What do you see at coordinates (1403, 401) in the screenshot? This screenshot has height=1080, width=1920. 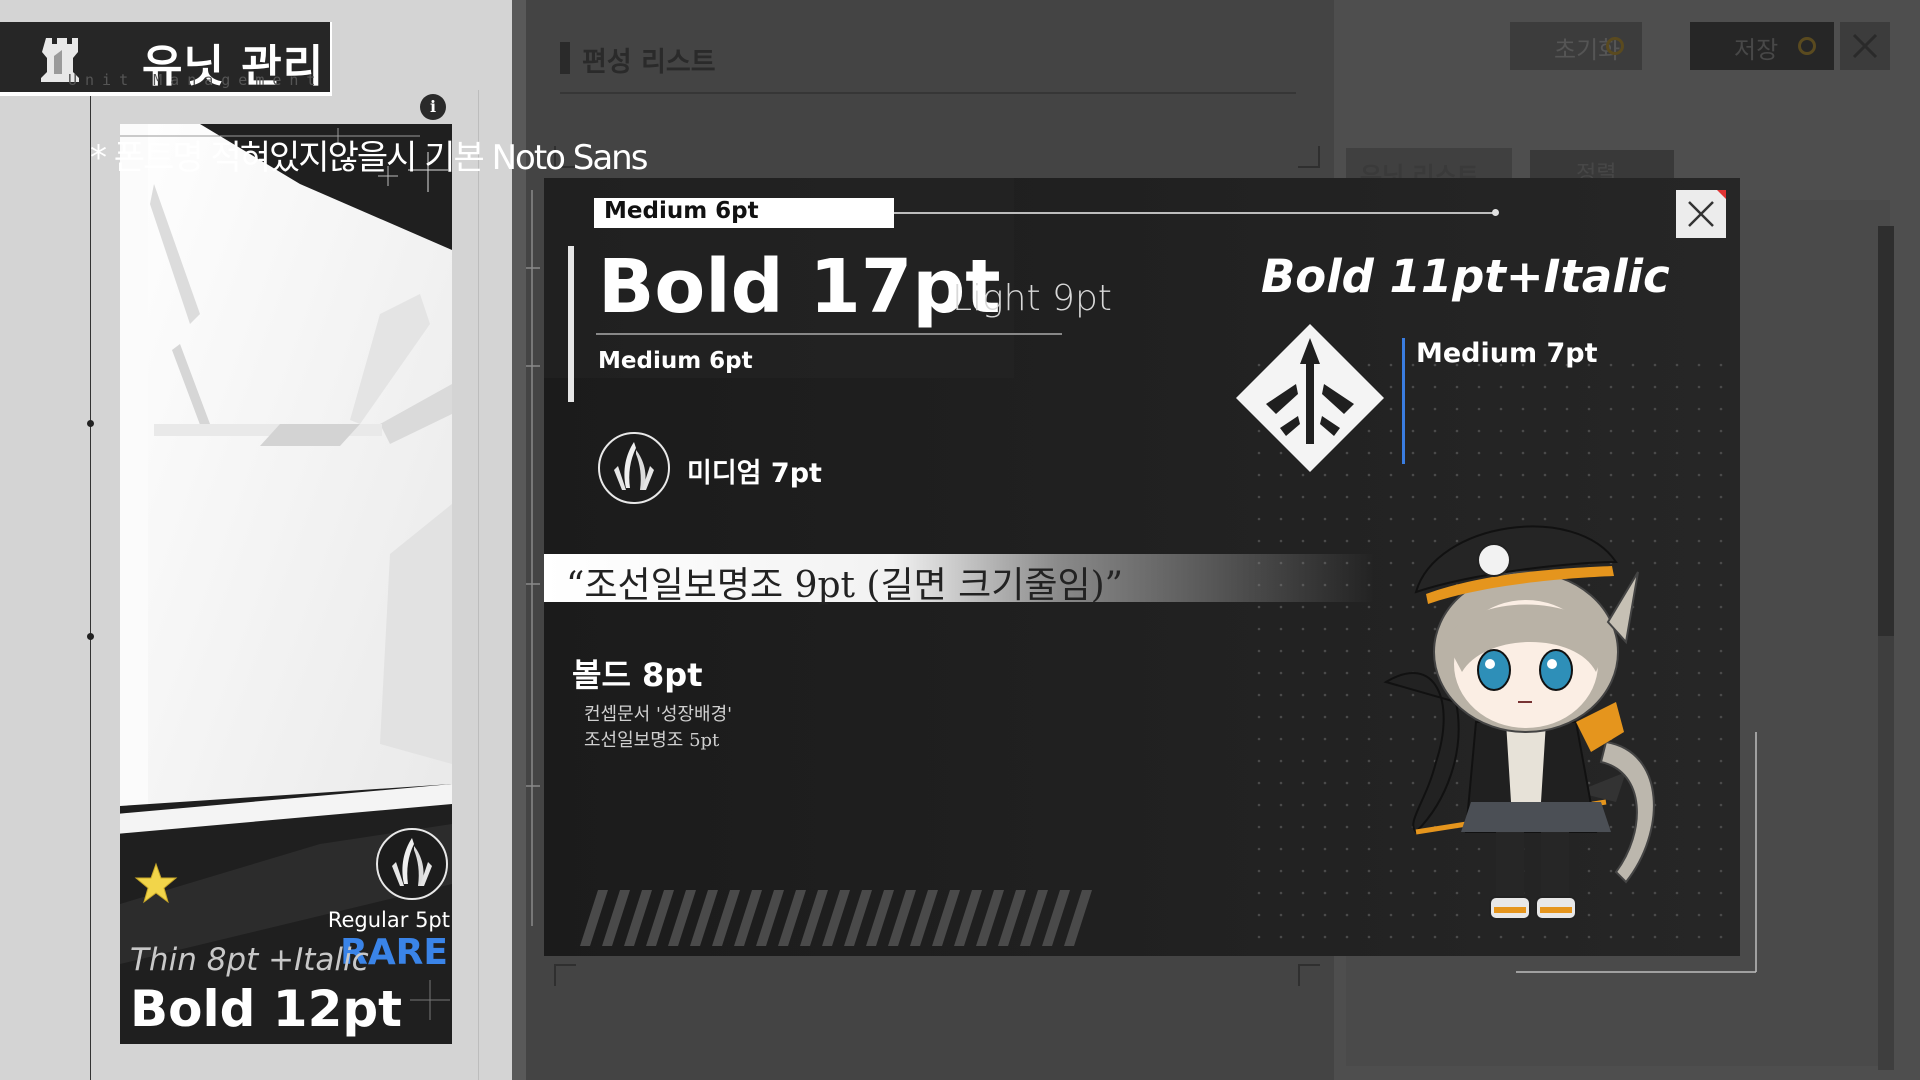 I see `class-accent-line` at bounding box center [1403, 401].